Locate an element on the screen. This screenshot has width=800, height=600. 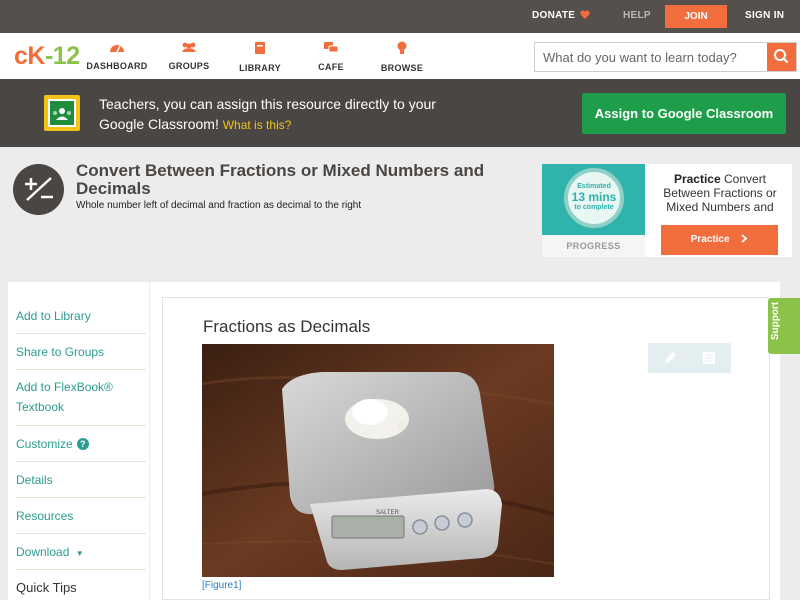
caret-down-icon: ▼ is located at coordinates (79, 553).